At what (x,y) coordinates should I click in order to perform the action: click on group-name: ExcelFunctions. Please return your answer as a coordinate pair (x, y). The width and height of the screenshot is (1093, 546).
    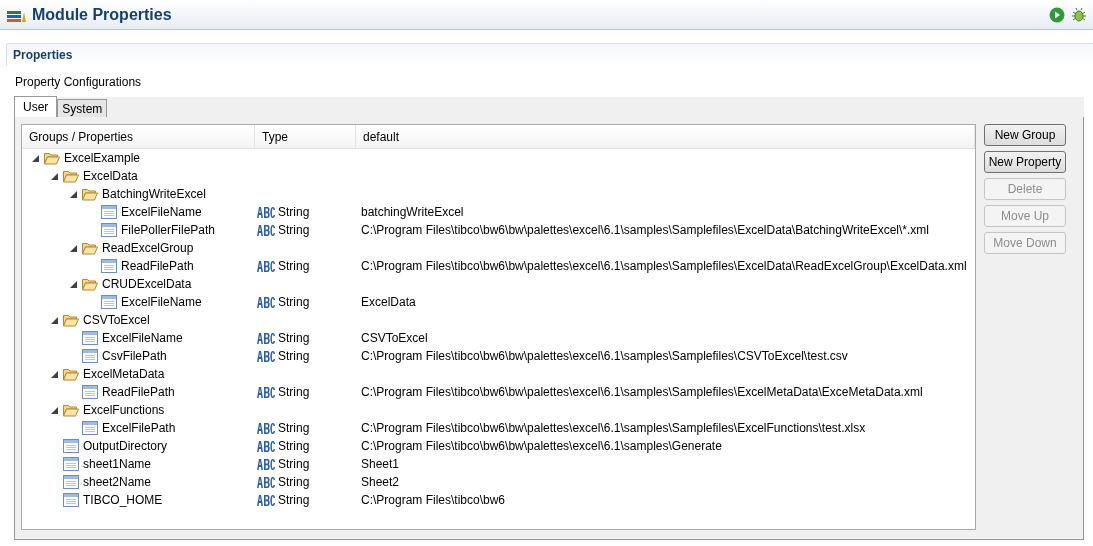
    Looking at the image, I should click on (124, 410).